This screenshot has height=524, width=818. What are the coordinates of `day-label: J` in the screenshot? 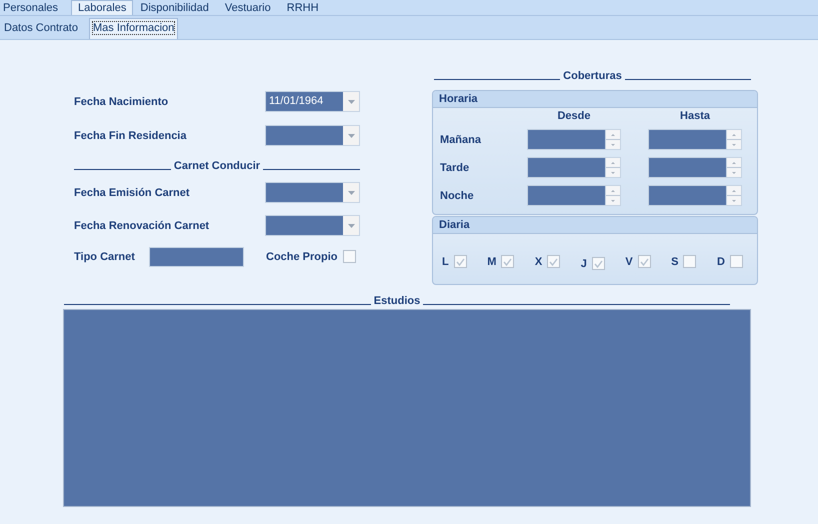 It's located at (583, 264).